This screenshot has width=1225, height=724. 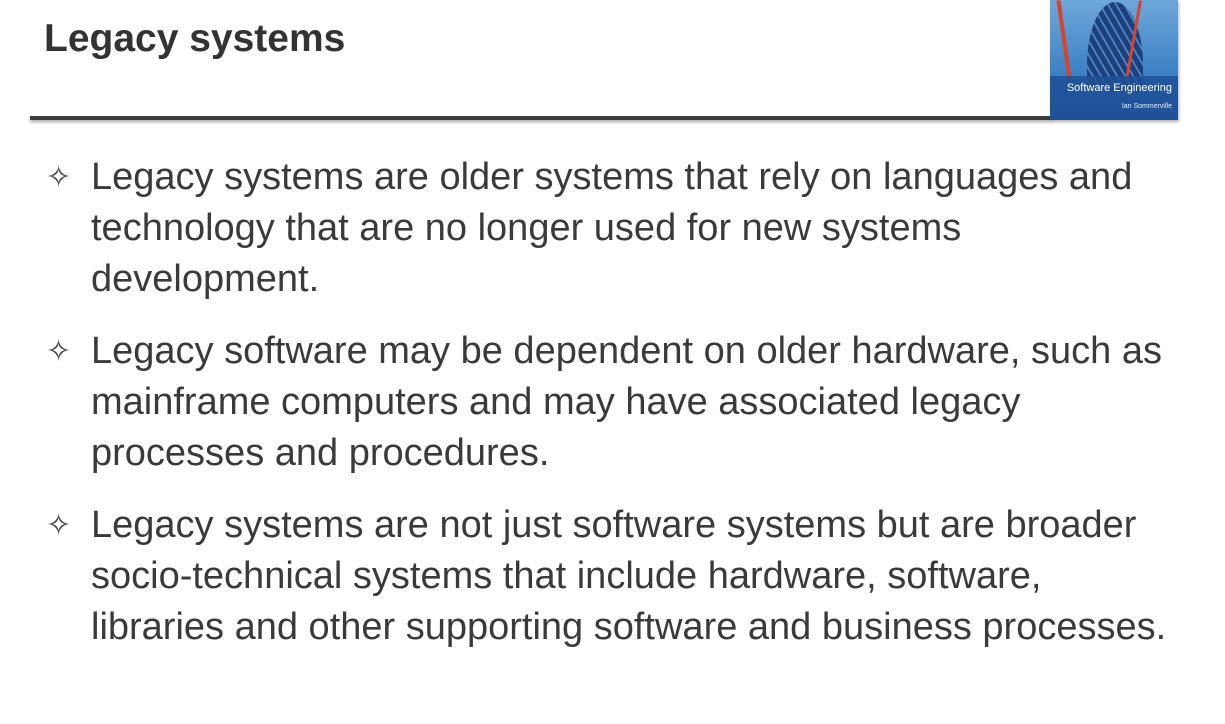 I want to click on crane-graphic, so click(x=1064, y=40).